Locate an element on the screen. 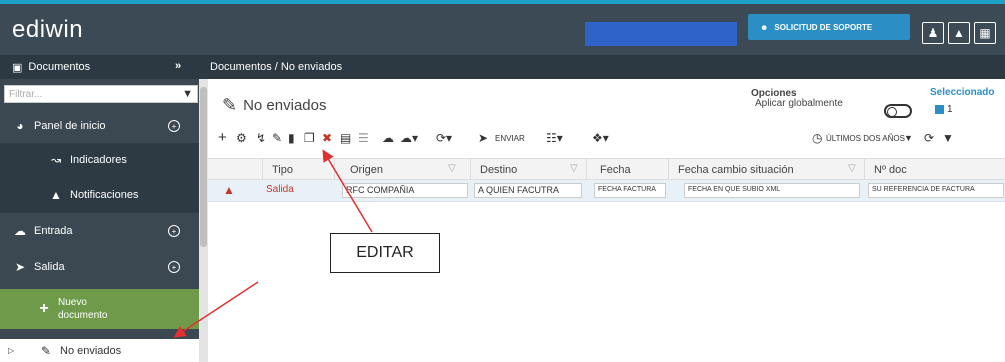 This screenshot has height=362, width=1005. sidebar-item-notificaciones: ▲ Notificaciones is located at coordinates (99, 195).